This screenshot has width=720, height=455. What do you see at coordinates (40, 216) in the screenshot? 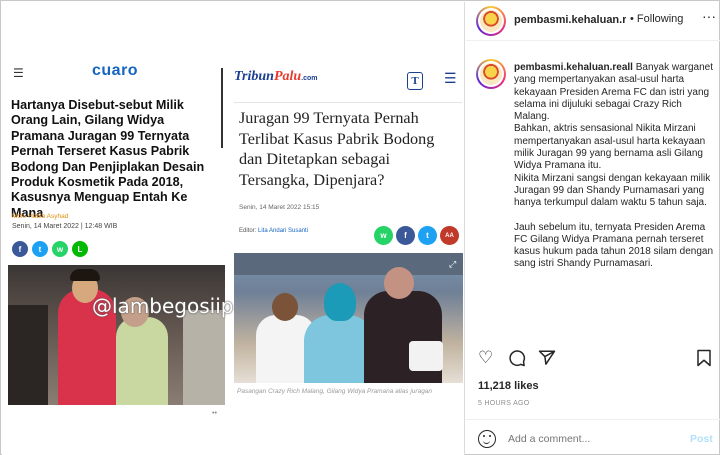
I see `article-left-author: Moh. Habib Asyhad` at bounding box center [40, 216].